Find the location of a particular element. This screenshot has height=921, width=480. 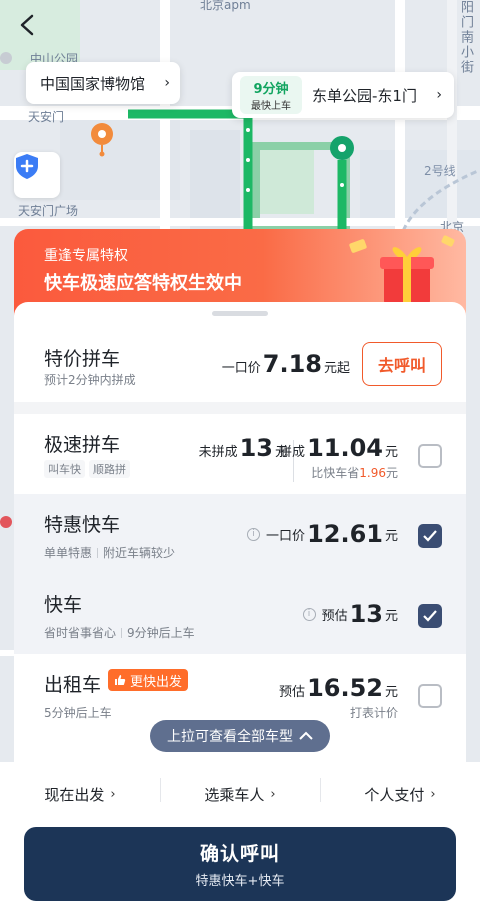

pull-up-hint: 上拉可查看全部车型 is located at coordinates (240, 736).